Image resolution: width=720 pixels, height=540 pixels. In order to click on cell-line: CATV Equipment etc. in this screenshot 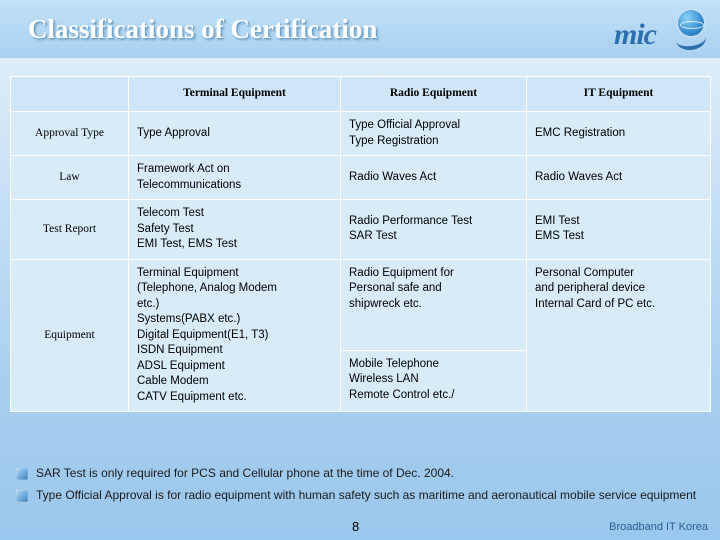, I will do `click(192, 396)`.